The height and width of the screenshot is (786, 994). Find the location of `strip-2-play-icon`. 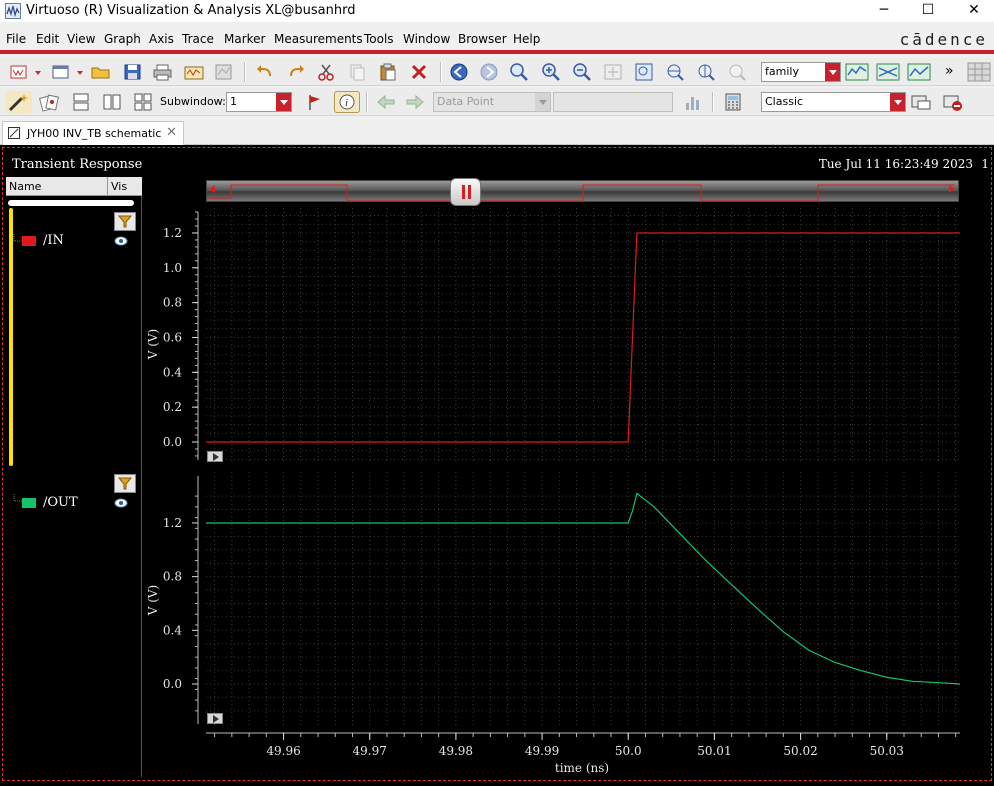

strip-2-play-icon is located at coordinates (215, 718).